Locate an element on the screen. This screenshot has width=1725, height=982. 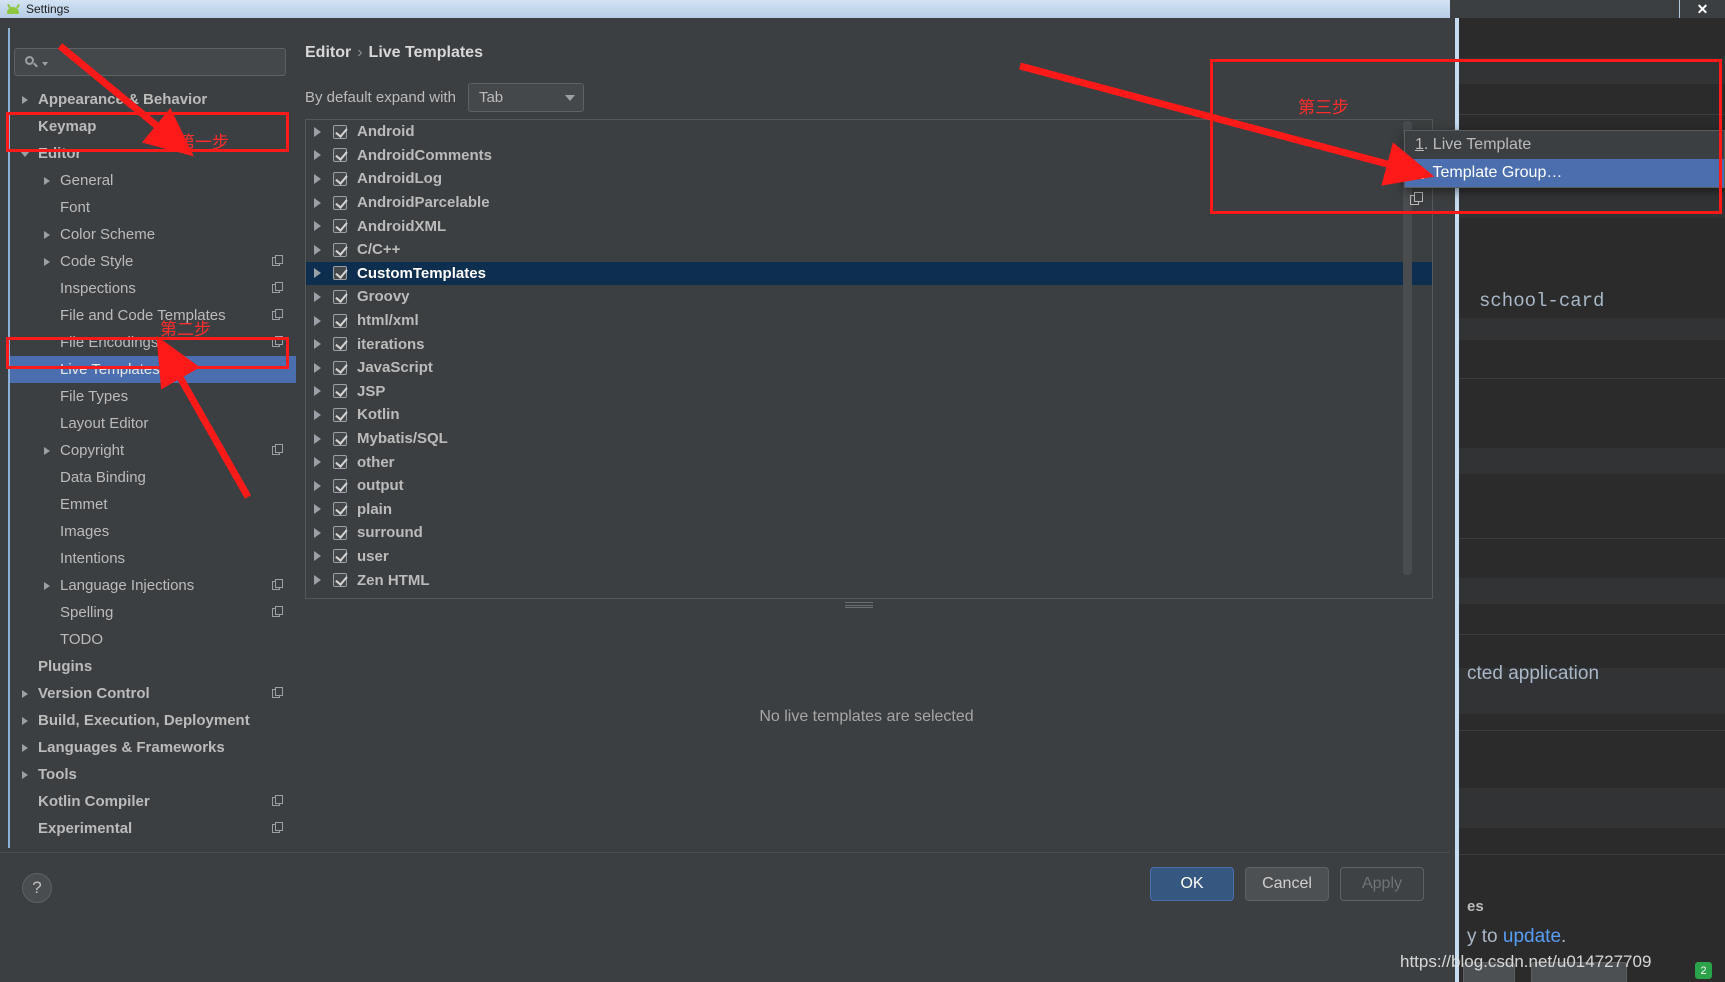
sidebar-item-file-types: File Types is located at coordinates (153, 396).